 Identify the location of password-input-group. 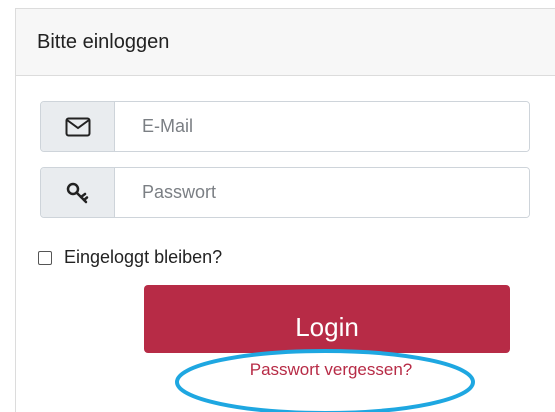
(285, 192).